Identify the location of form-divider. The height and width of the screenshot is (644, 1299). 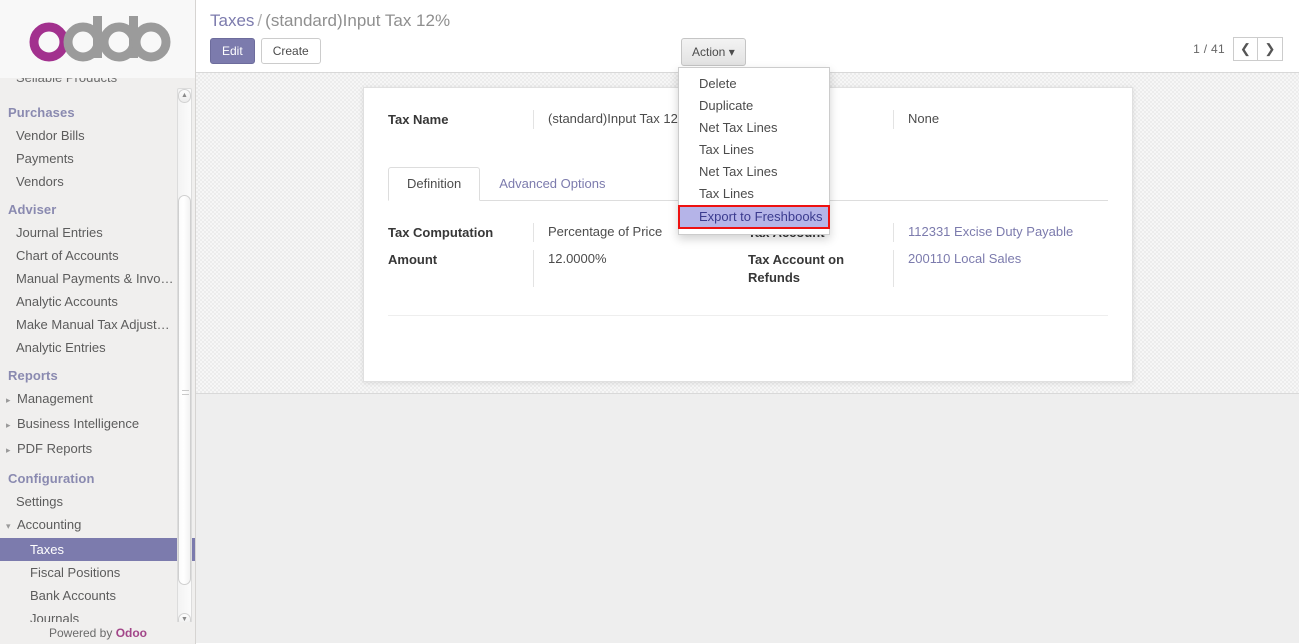
(748, 315).